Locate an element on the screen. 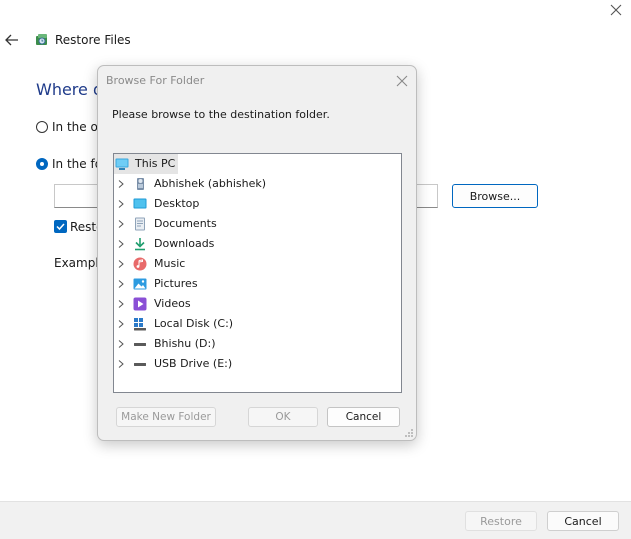  dialog-title: Browse For Folder is located at coordinates (155, 80).